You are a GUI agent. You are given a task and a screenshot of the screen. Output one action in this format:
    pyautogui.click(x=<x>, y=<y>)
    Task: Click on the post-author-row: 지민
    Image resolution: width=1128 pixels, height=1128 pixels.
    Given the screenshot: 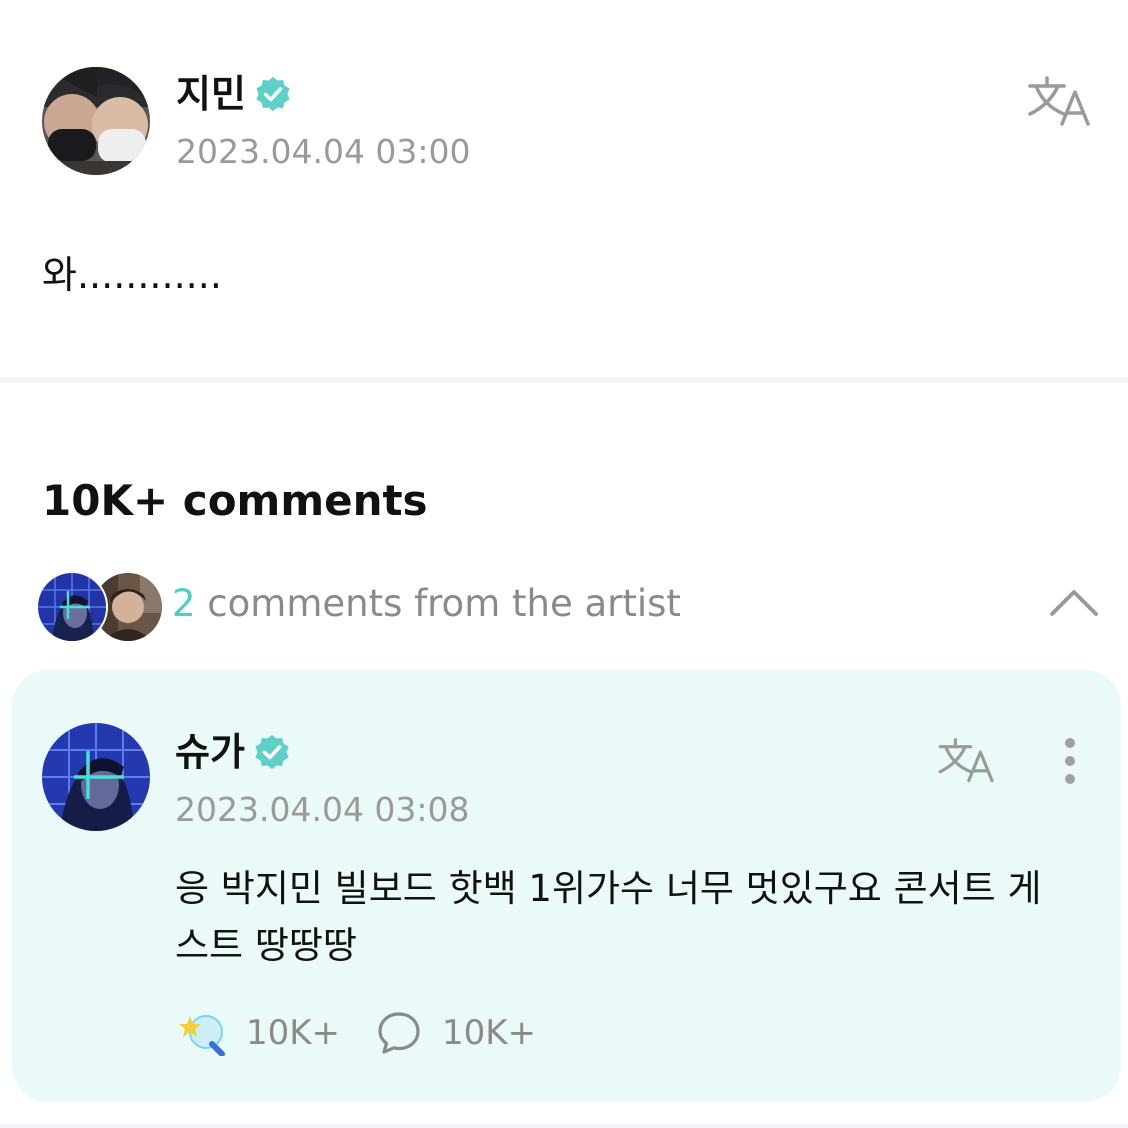 What is the action you would take?
    pyautogui.click(x=234, y=94)
    